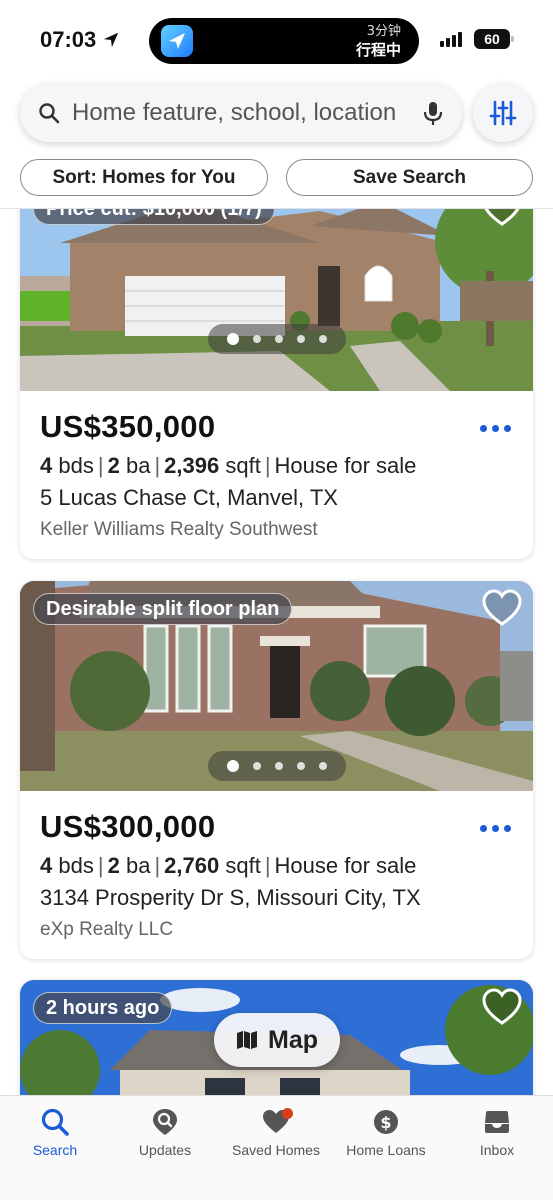  I want to click on battery-level: 60, so click(492, 39).